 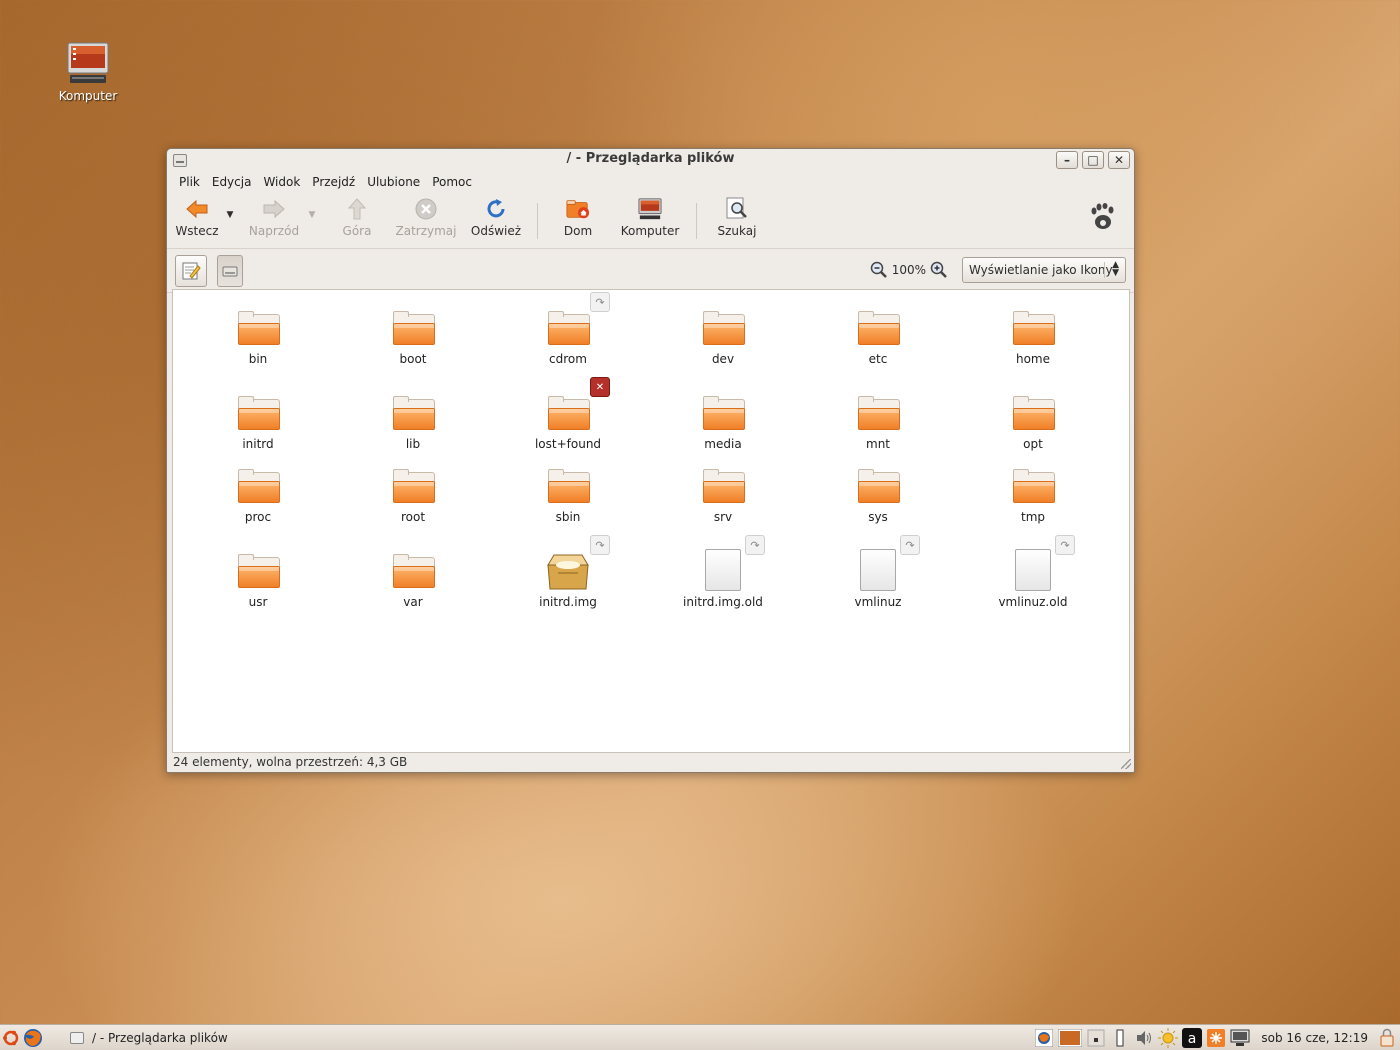 I want to click on file-item: srv, so click(x=723, y=491).